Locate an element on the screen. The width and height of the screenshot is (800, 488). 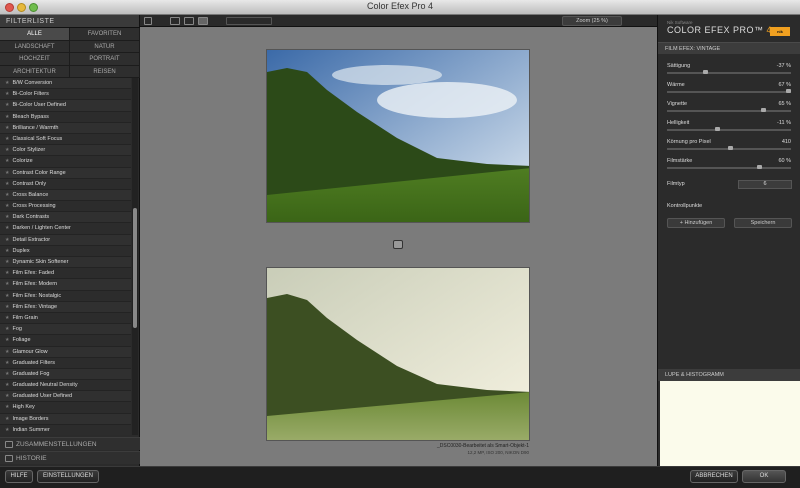
filter-panel-header: FILM EFEX: VINTAGE is located at coordinates (729, 48).